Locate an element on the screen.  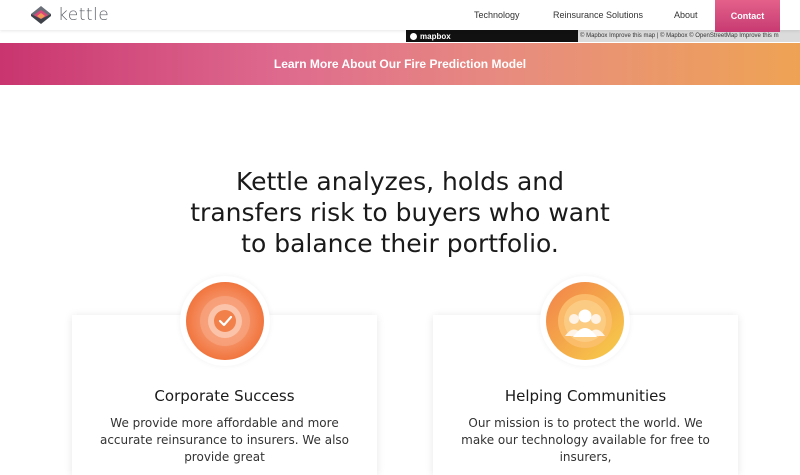
checkmark-icon is located at coordinates (225, 321).